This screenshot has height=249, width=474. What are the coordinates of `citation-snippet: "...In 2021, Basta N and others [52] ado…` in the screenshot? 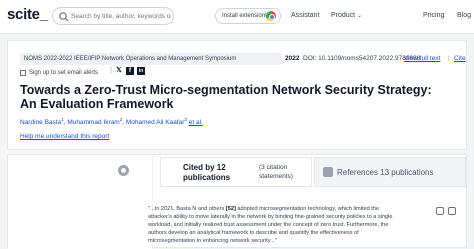 It's located at (276, 225).